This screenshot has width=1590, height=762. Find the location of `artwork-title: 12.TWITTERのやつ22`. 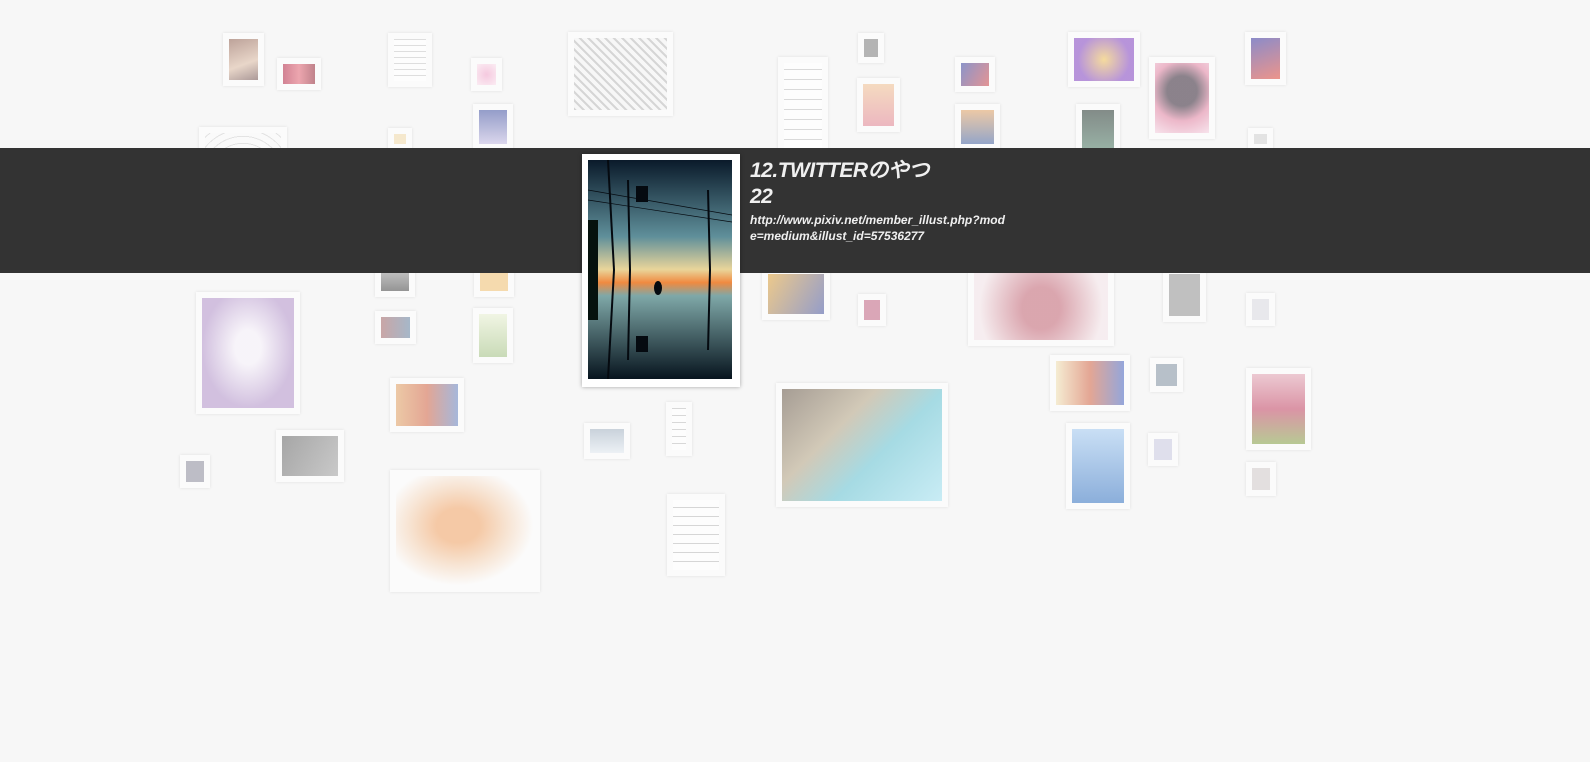

artwork-title: 12.TWITTERのやつ22 is located at coordinates (840, 183).